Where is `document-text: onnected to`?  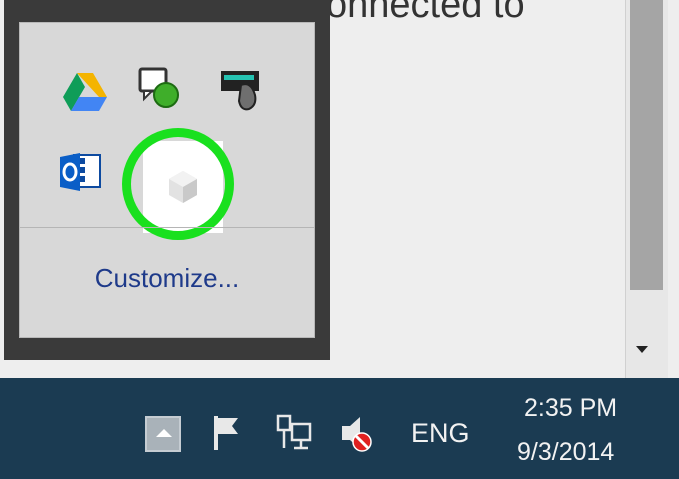
document-text: onnected to is located at coordinates (425, 13).